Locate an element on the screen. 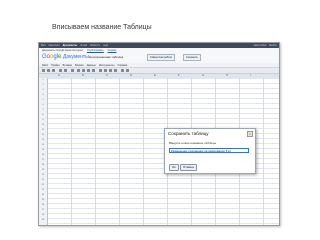 This screenshot has width=320, height=240. menu-edit: Правка is located at coordinates (55, 65).